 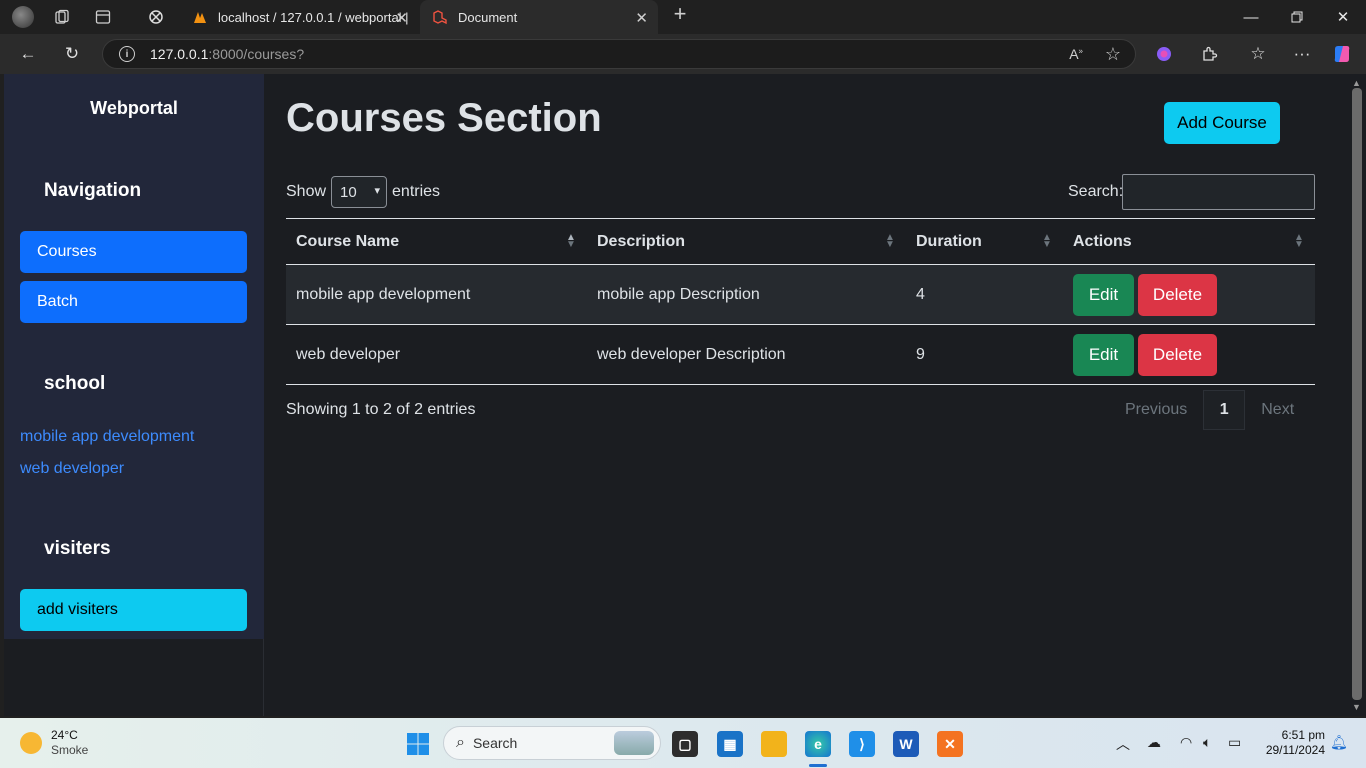 What do you see at coordinates (1209, 54) in the screenshot?
I see `extensions-icon` at bounding box center [1209, 54].